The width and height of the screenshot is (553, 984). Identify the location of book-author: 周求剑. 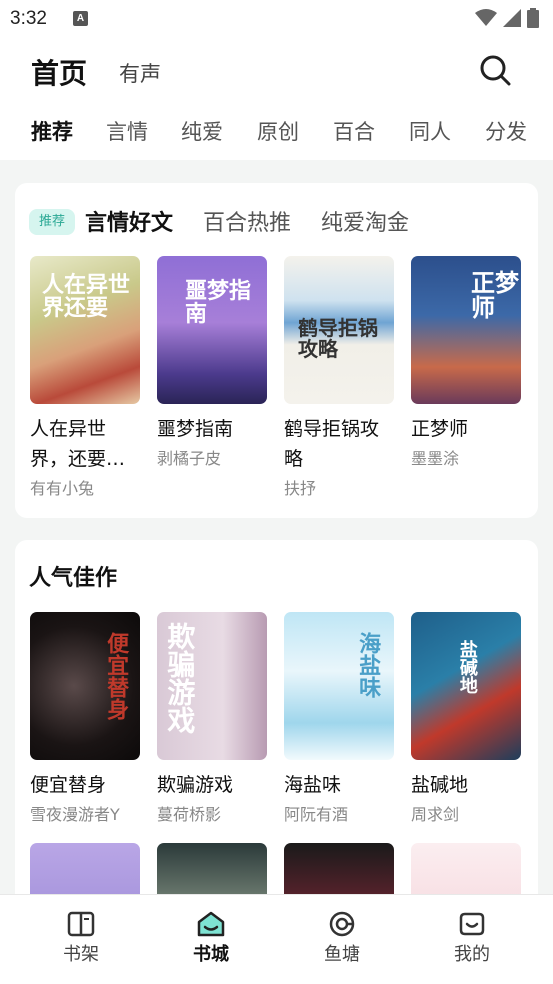
(435, 814).